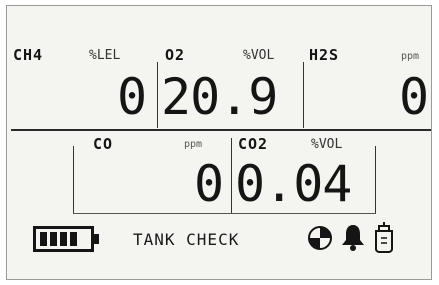  Describe the element at coordinates (175, 55) in the screenshot. I see `o2-gas-label: O2` at that location.